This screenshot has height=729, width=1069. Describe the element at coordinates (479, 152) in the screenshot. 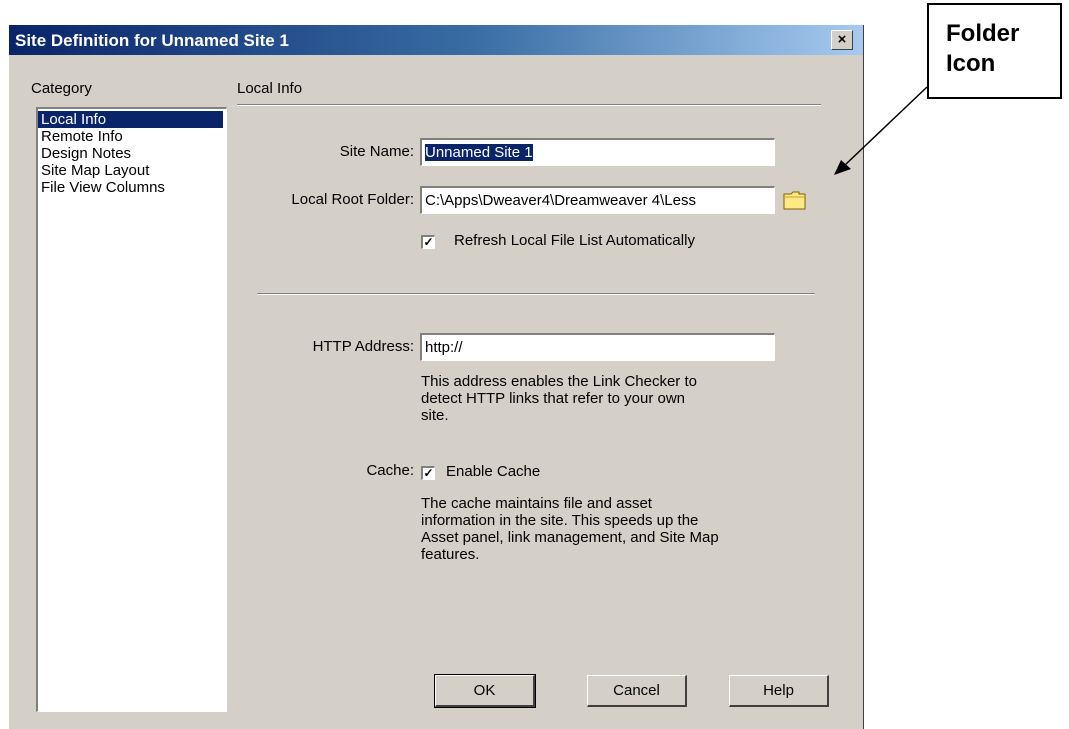

I see `site-name-value: Unnamed Site 1` at that location.